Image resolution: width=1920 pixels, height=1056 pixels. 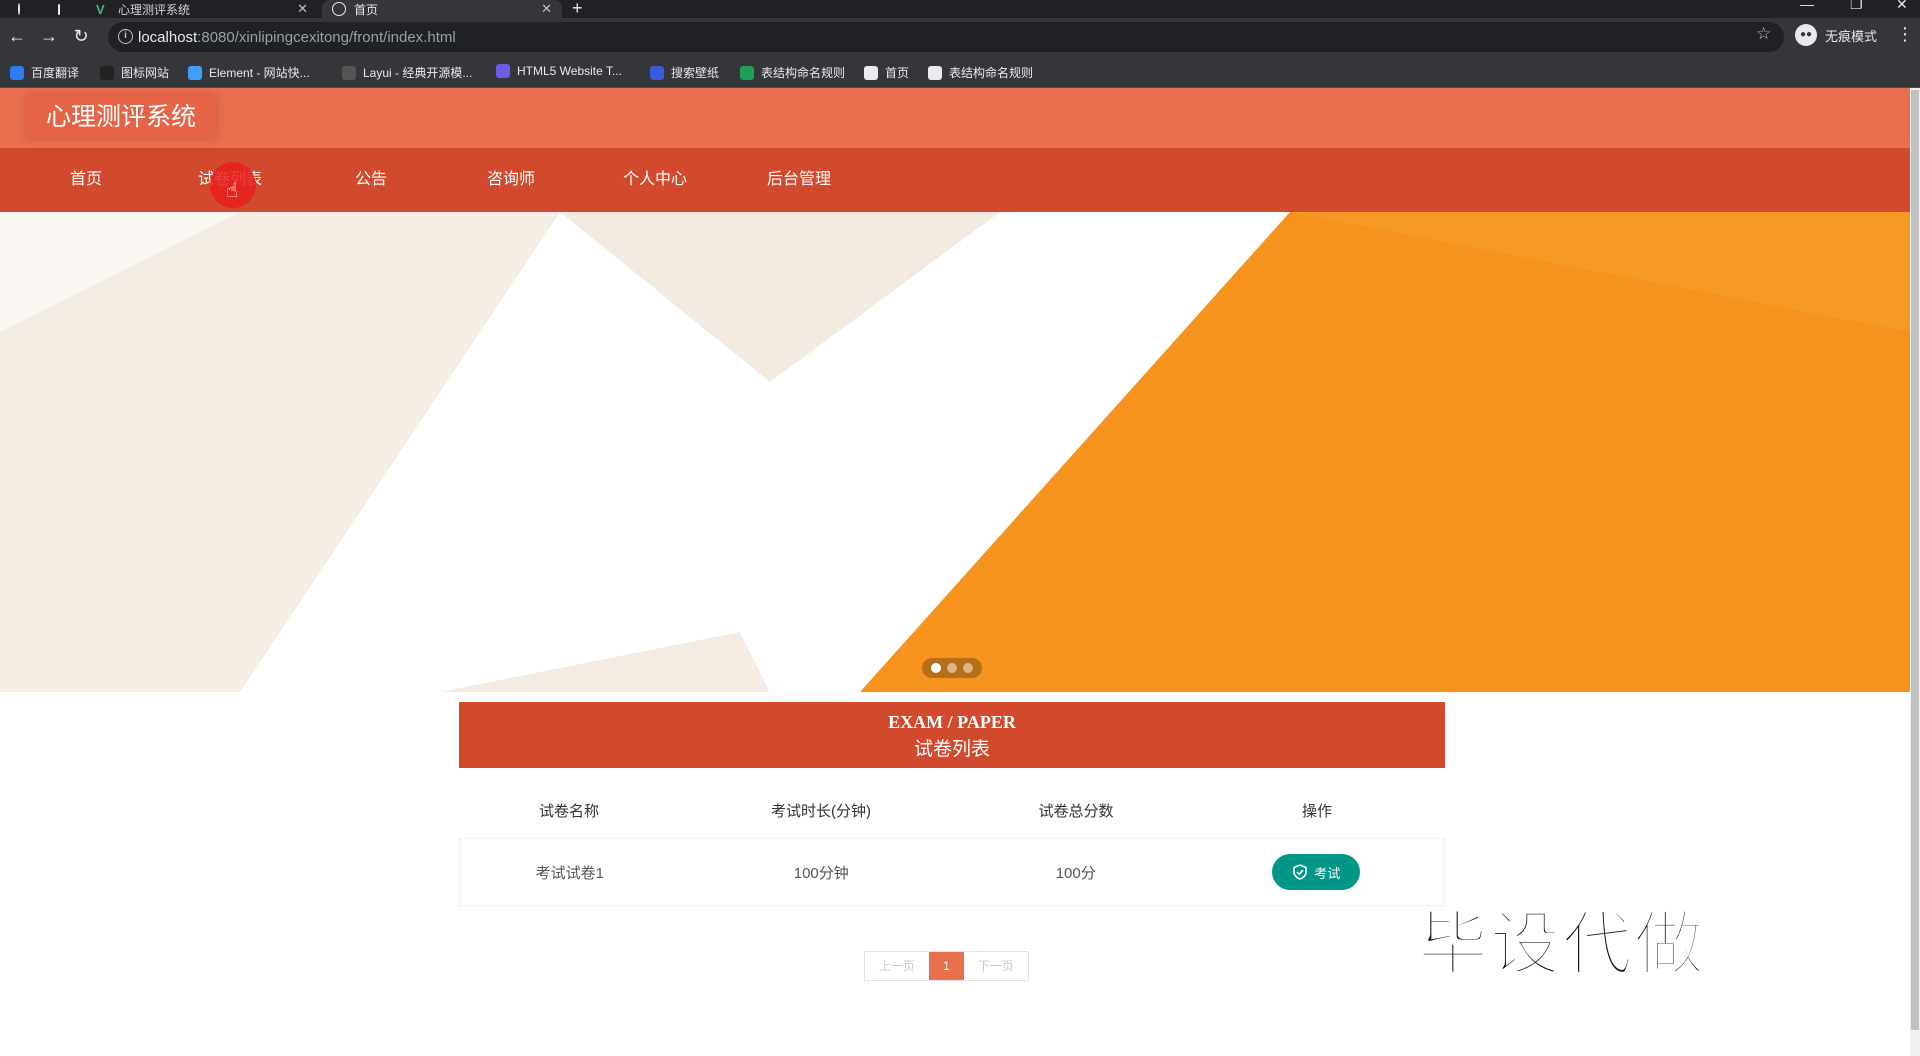 What do you see at coordinates (107, 72) in the screenshot?
I see `flag-icon` at bounding box center [107, 72].